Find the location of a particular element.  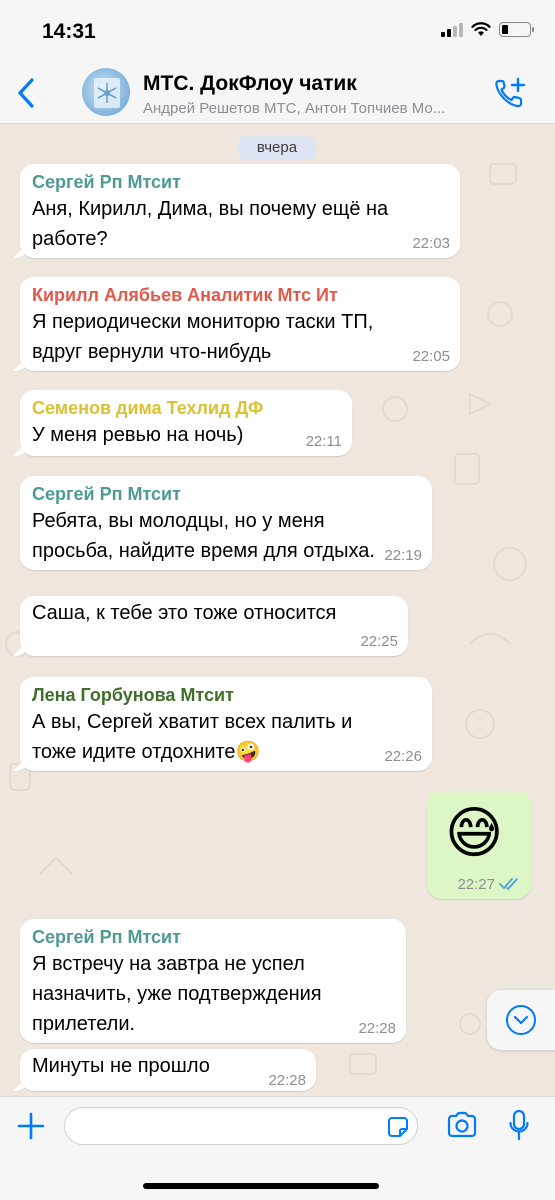

message-bubble-outgoing: 😅 22:27 is located at coordinates (479, 845).